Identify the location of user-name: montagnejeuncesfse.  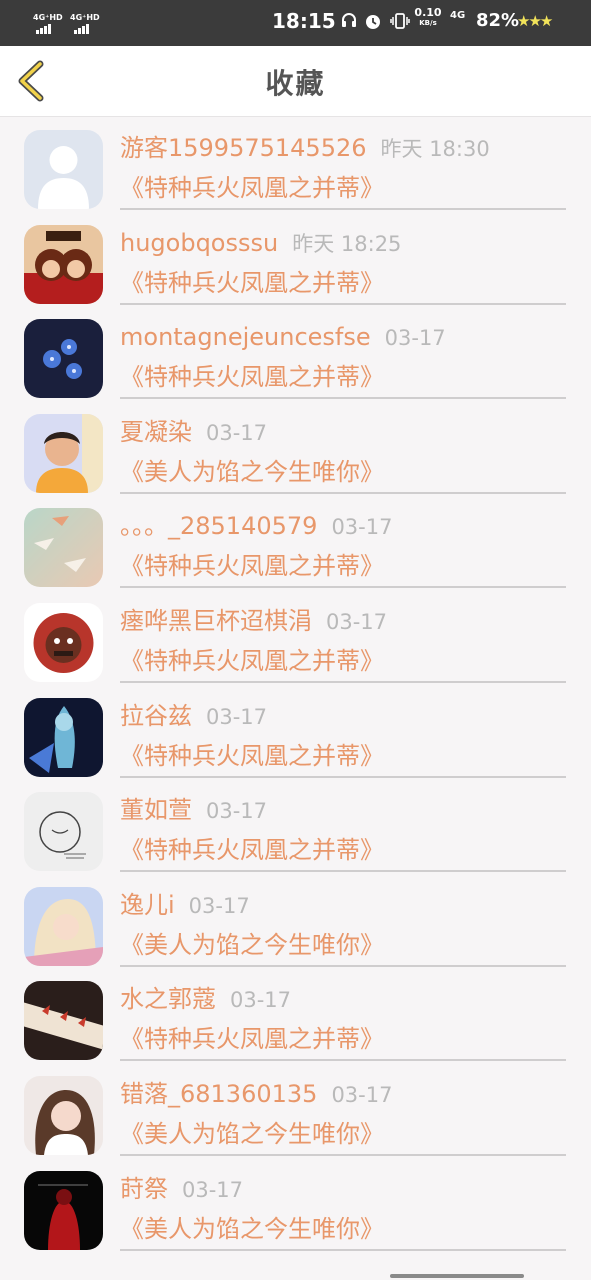
(245, 337).